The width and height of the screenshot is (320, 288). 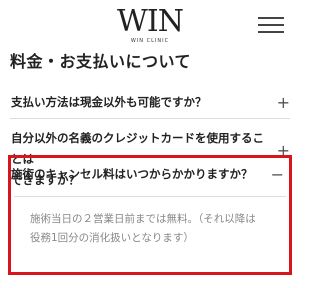 I want to click on collapse-minus-icon: −, so click(x=277, y=175).